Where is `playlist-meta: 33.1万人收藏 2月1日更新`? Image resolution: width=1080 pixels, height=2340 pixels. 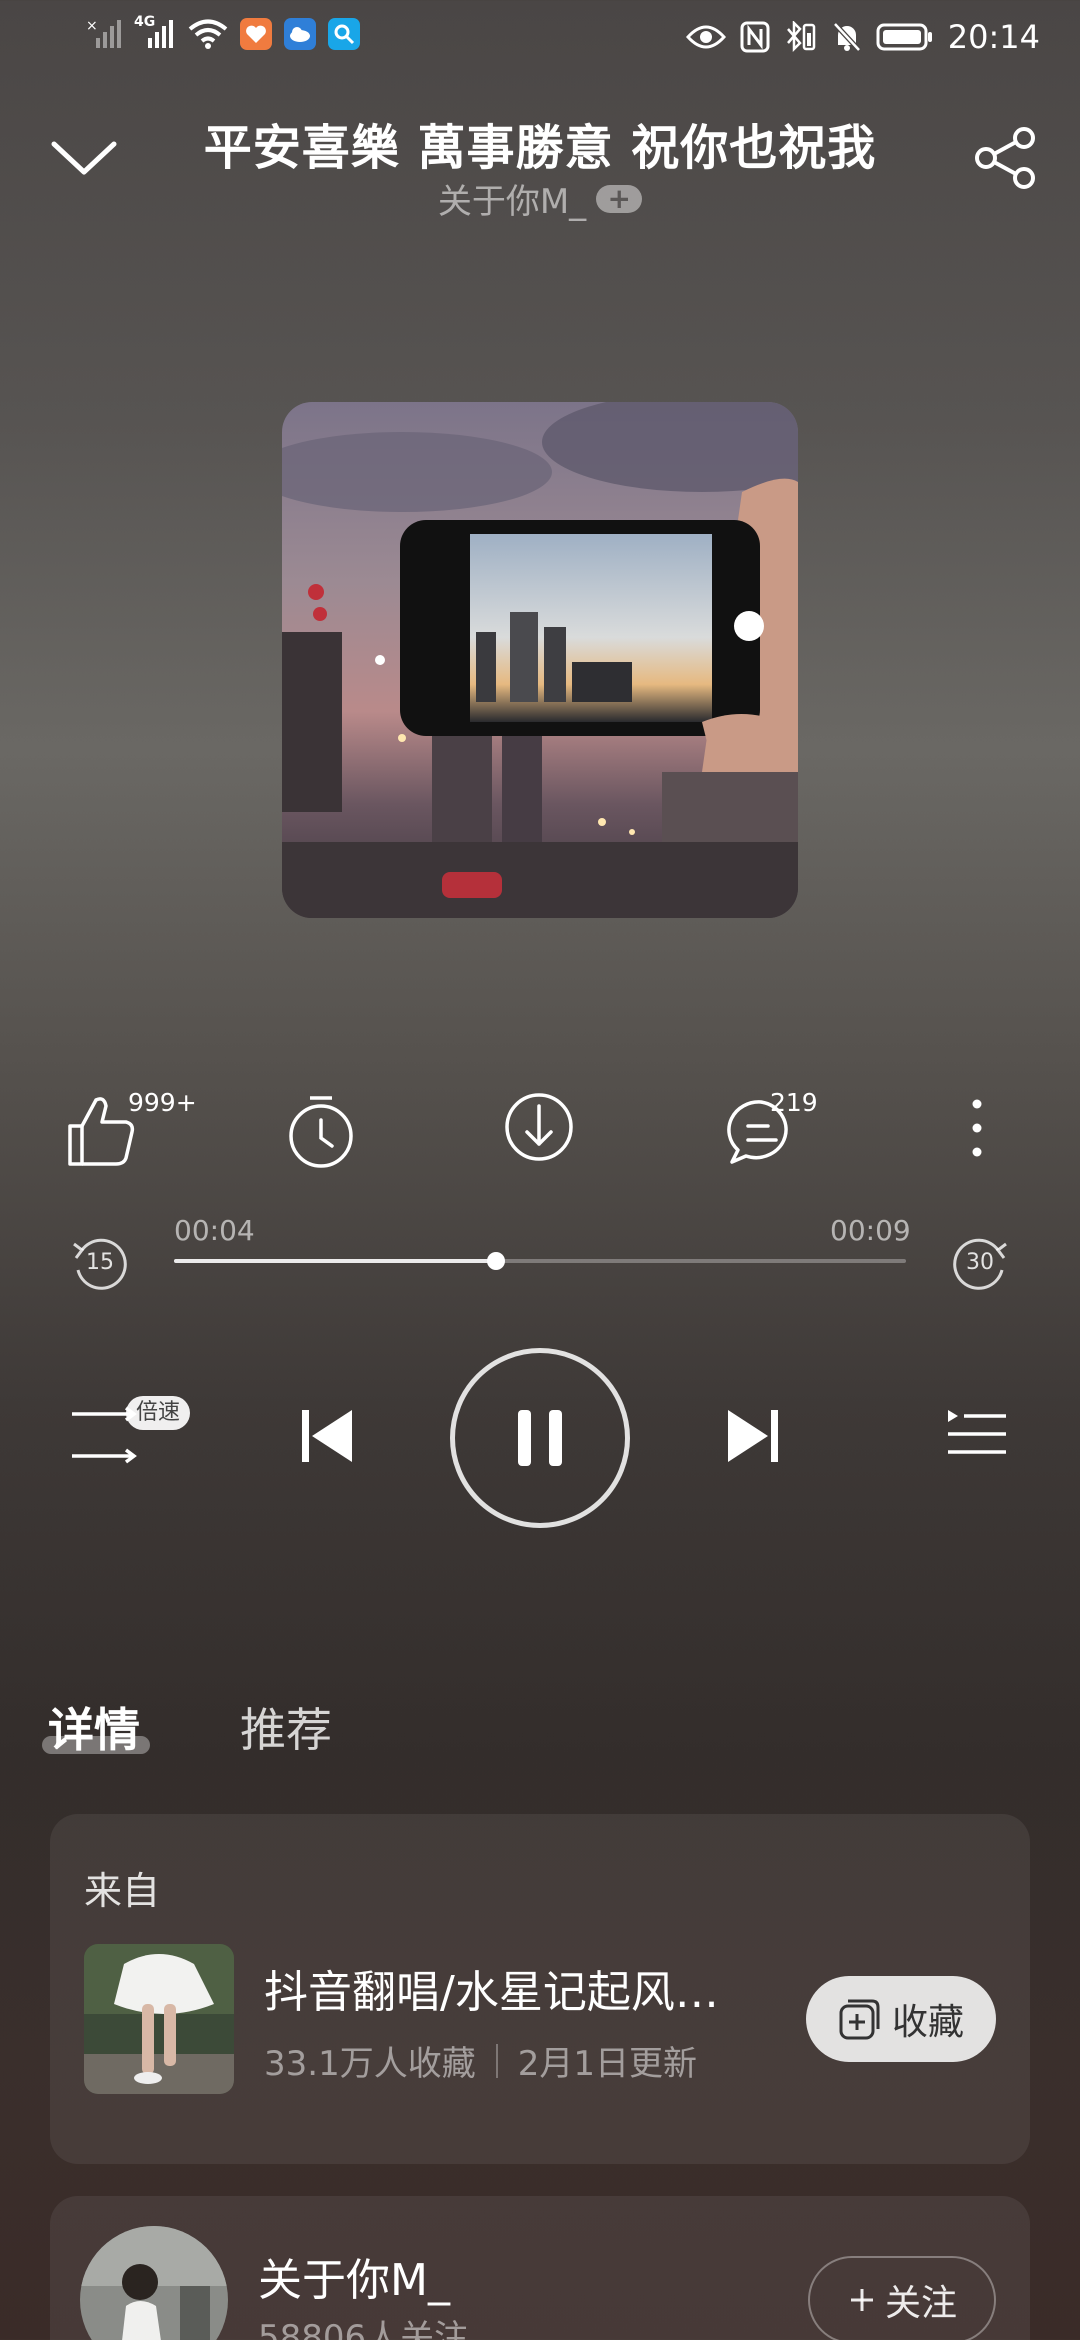
playlist-meta: 33.1万人收藏 2月1日更新 is located at coordinates (480, 2060).